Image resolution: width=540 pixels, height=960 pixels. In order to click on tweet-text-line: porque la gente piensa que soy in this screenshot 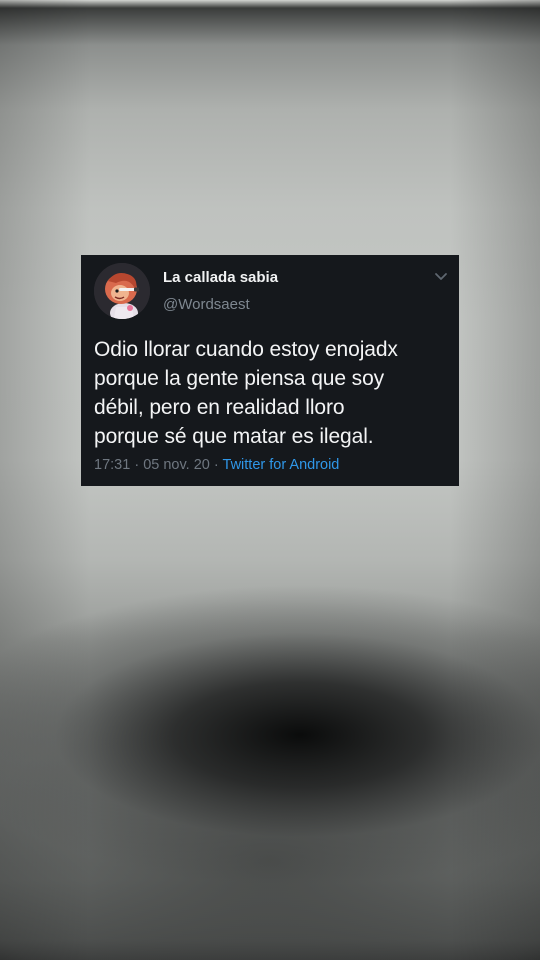, I will do `click(239, 378)`.